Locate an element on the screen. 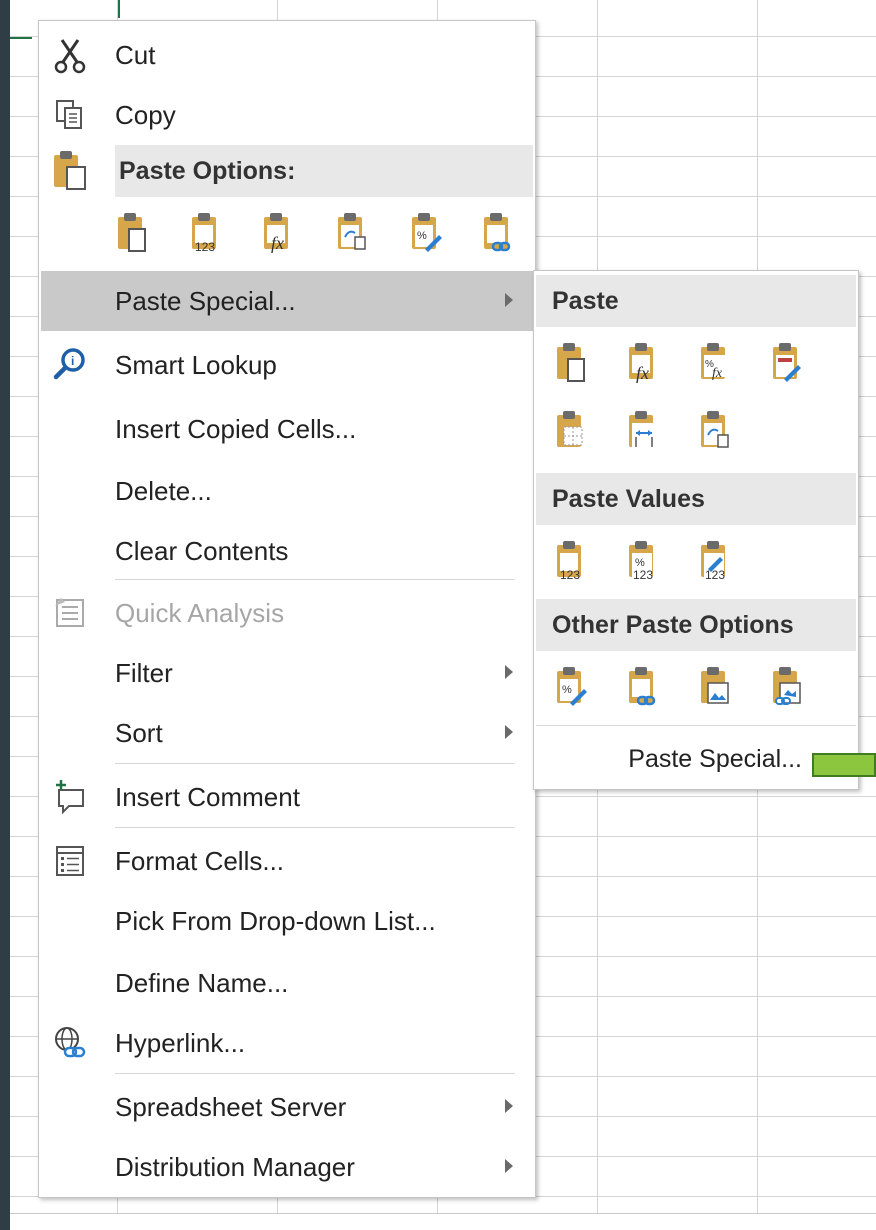  menu-item-sort: Sort is located at coordinates (287, 733).